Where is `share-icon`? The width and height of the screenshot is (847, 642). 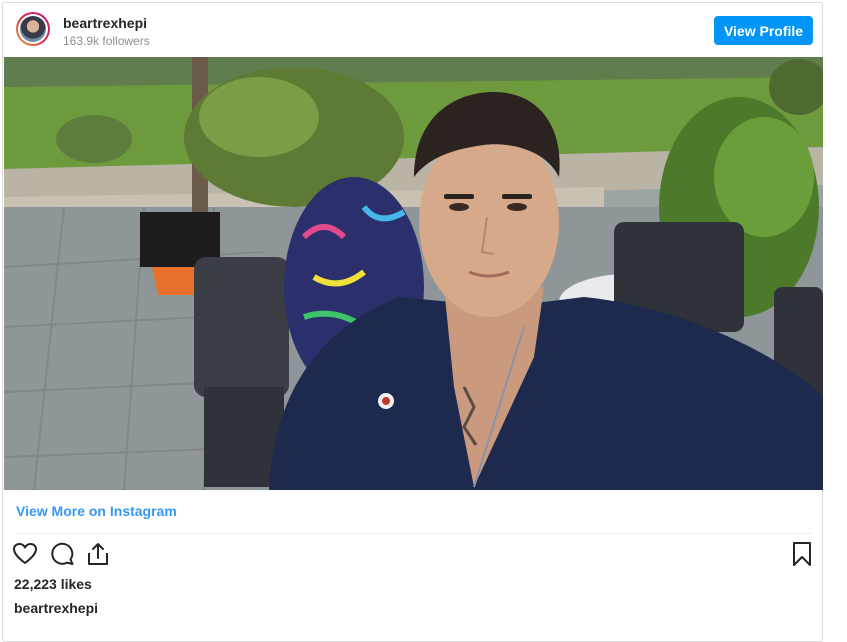
share-icon is located at coordinates (98, 554).